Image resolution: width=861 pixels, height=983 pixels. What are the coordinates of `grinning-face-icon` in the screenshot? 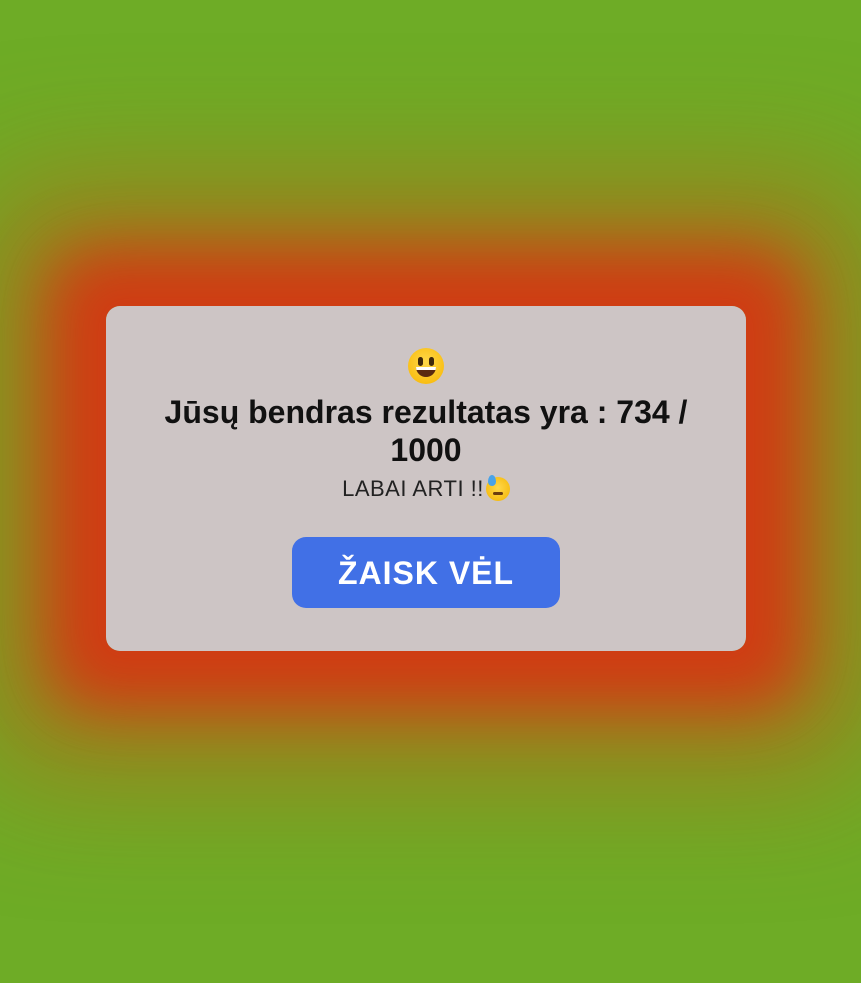 It's located at (426, 366).